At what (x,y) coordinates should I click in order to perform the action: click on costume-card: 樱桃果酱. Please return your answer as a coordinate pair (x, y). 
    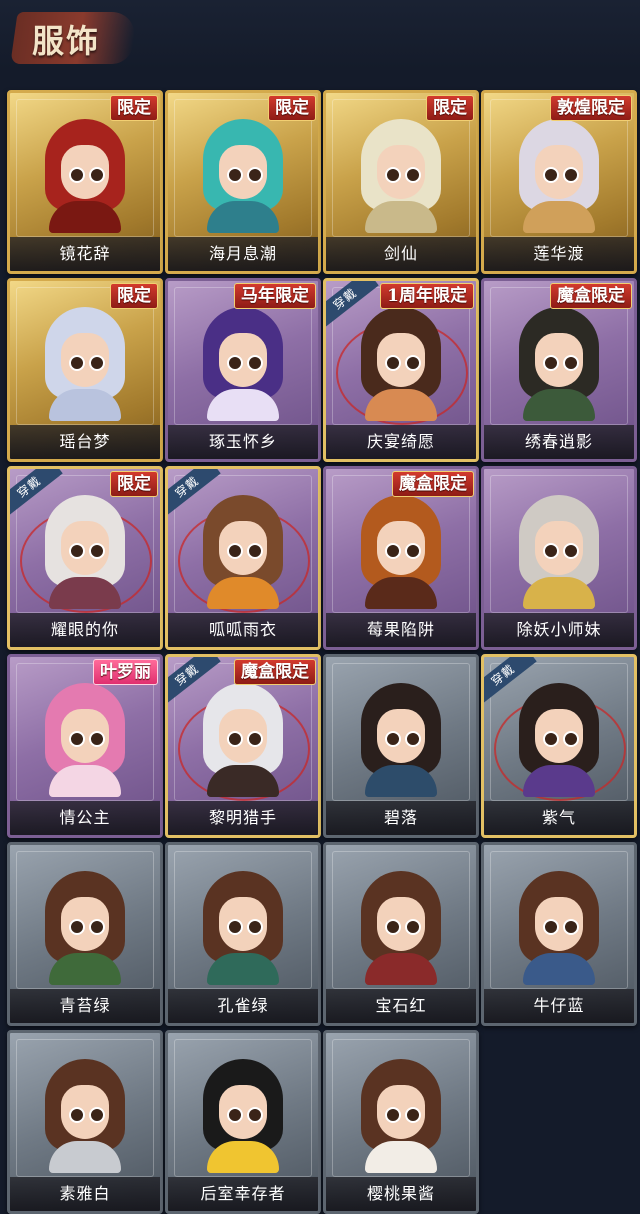
    Looking at the image, I should click on (401, 1122).